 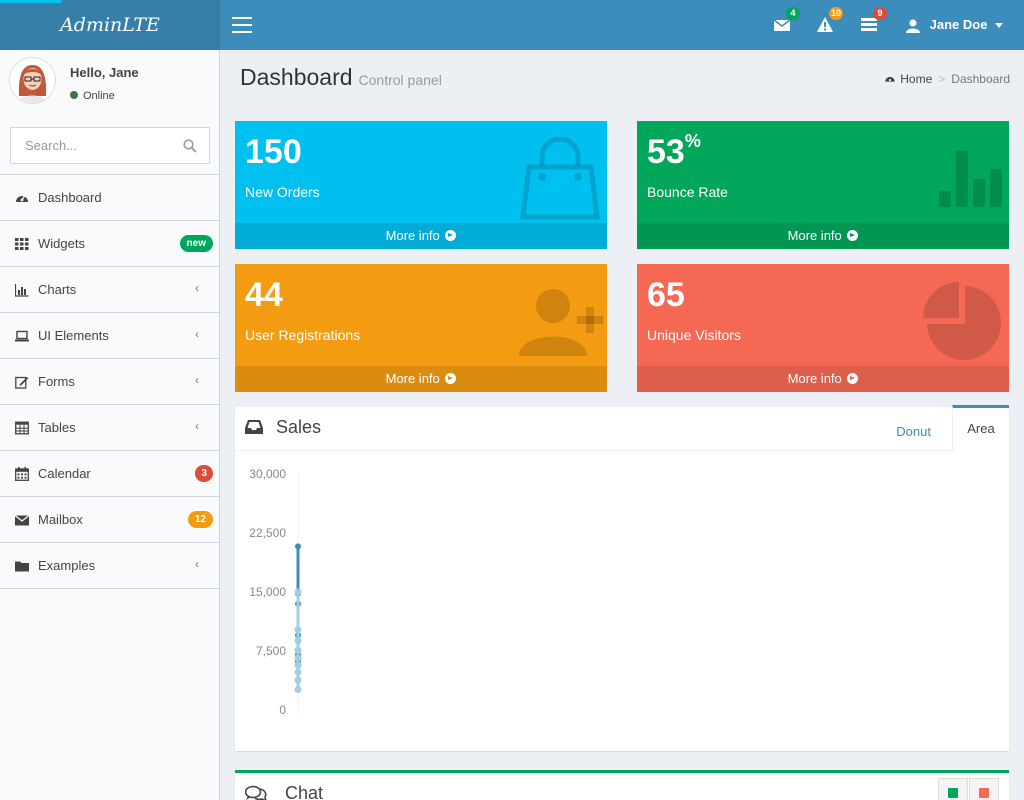 I want to click on breadcrumb-current: Dashboard, so click(x=980, y=79).